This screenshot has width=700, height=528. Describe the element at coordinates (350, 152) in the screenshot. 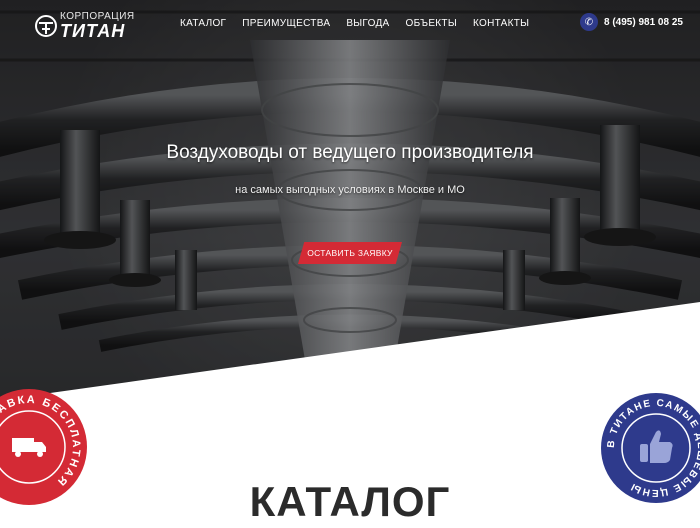

I see `hero-title: Воздуховоды от ведущего производителя` at that location.